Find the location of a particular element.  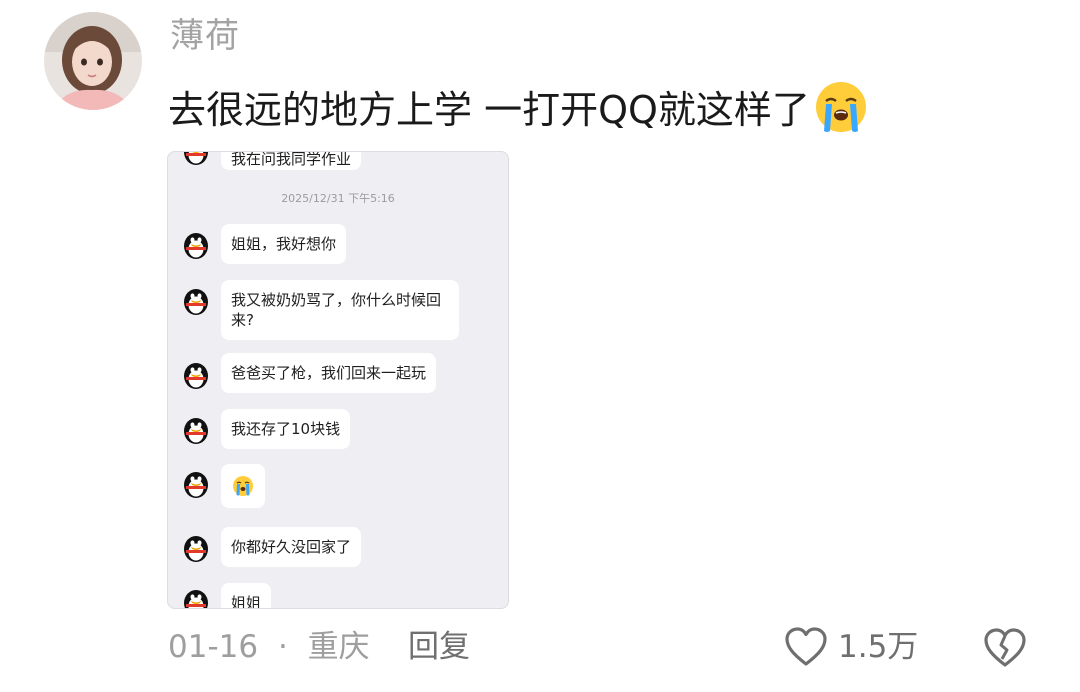

comment-location: 重庆 is located at coordinates (338, 647).